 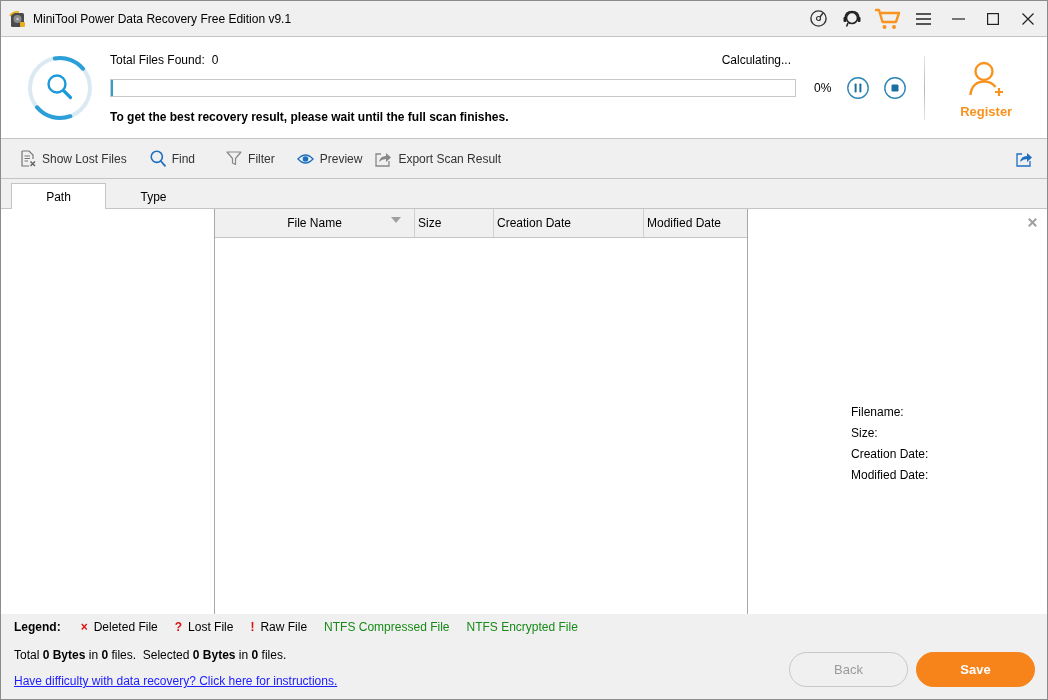 What do you see at coordinates (569, 223) in the screenshot?
I see `column-header: Creation Date` at bounding box center [569, 223].